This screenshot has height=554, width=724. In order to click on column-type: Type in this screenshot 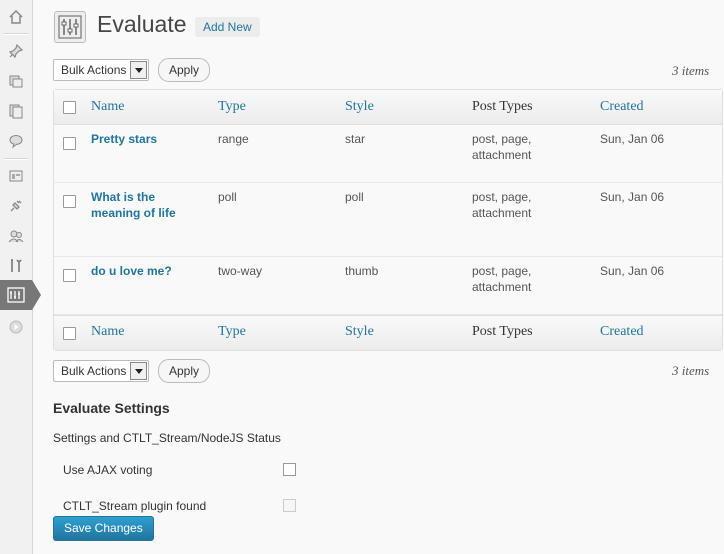, I will do `click(232, 107)`.